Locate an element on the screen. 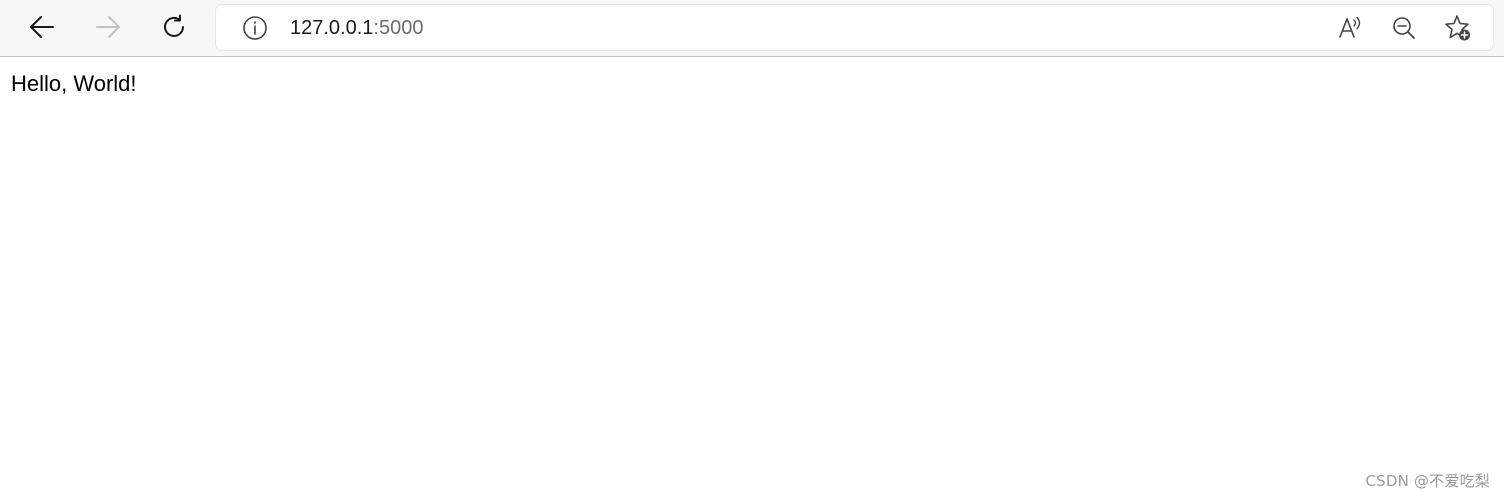  arrow-right-icon is located at coordinates (108, 27).